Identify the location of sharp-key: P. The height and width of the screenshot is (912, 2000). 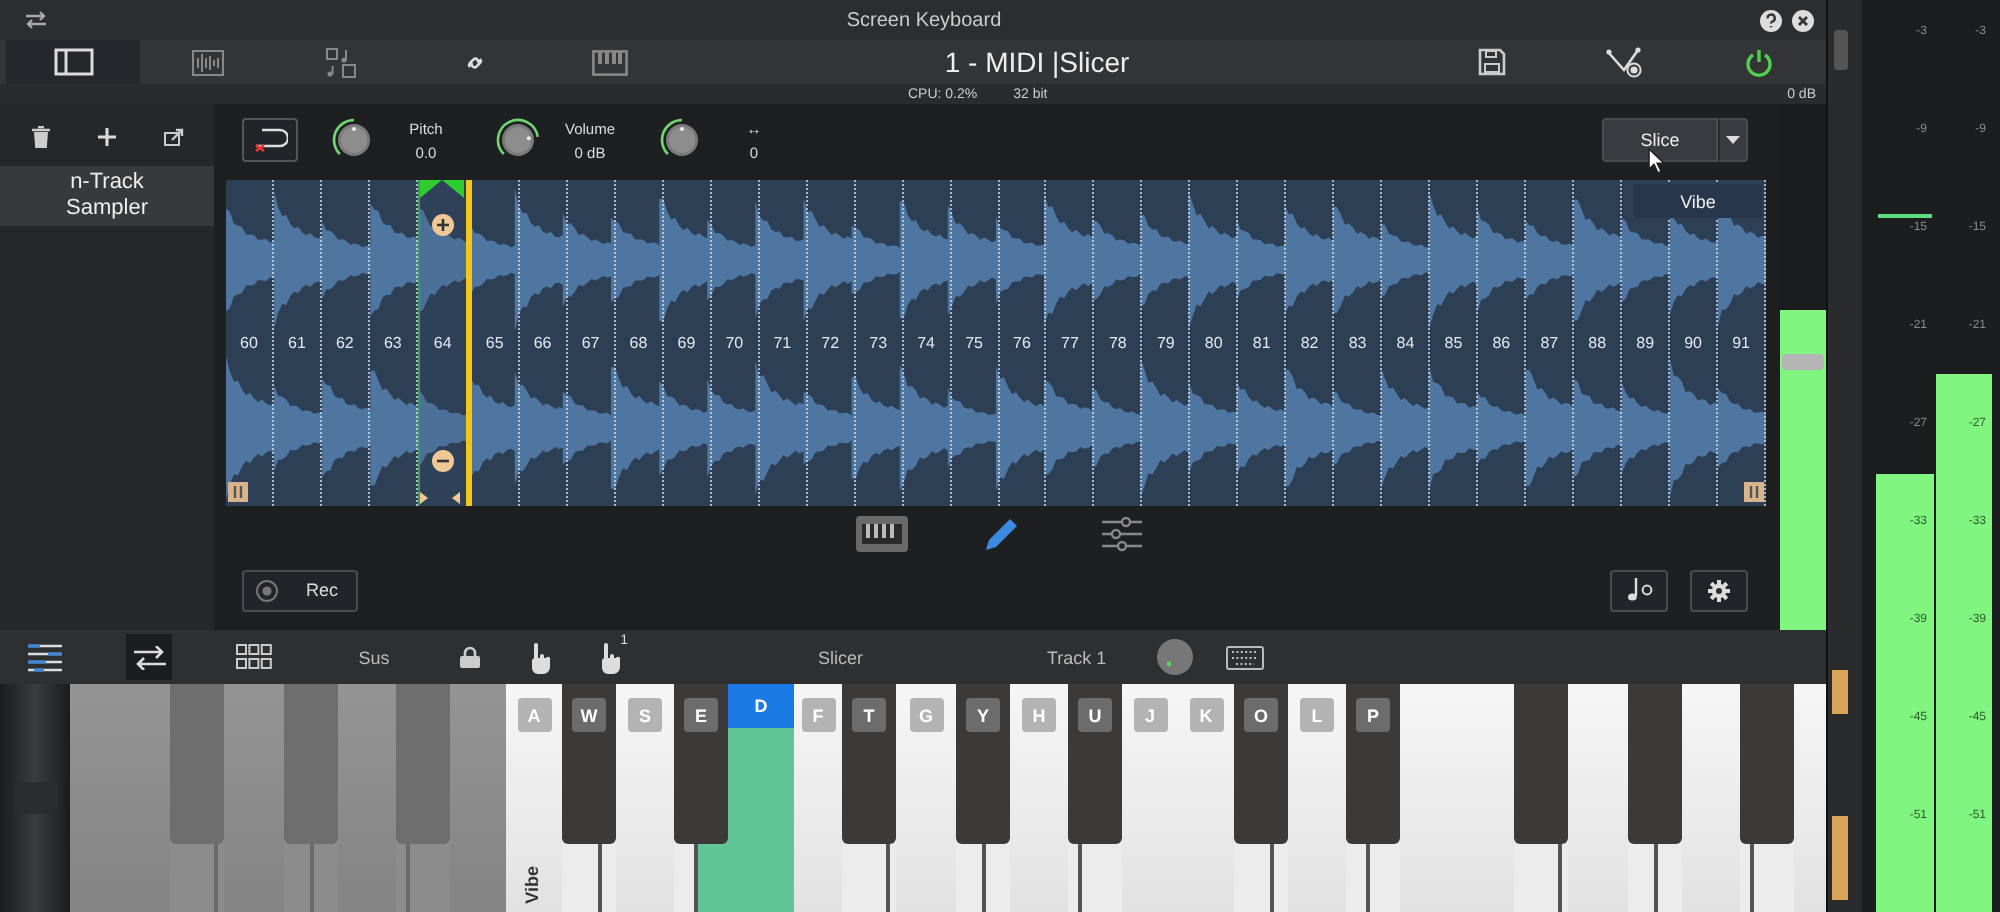
(1373, 764).